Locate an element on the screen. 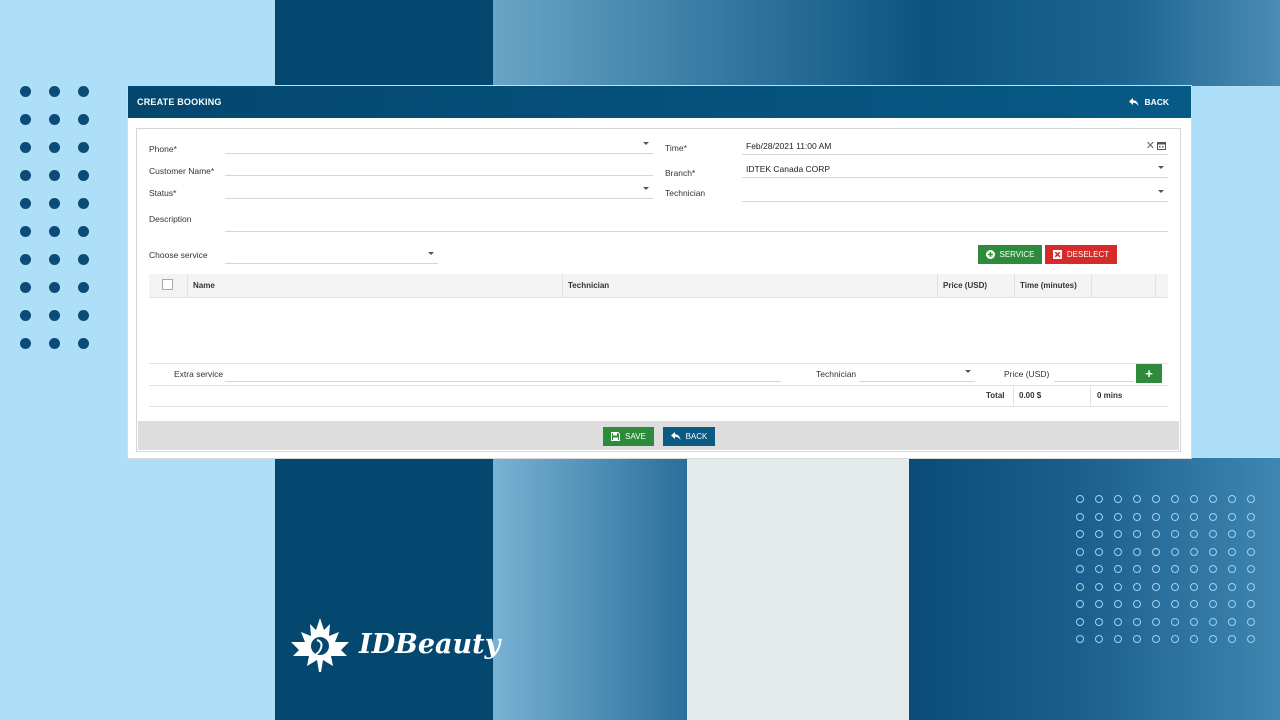  customer-name-input is located at coordinates (439, 168).